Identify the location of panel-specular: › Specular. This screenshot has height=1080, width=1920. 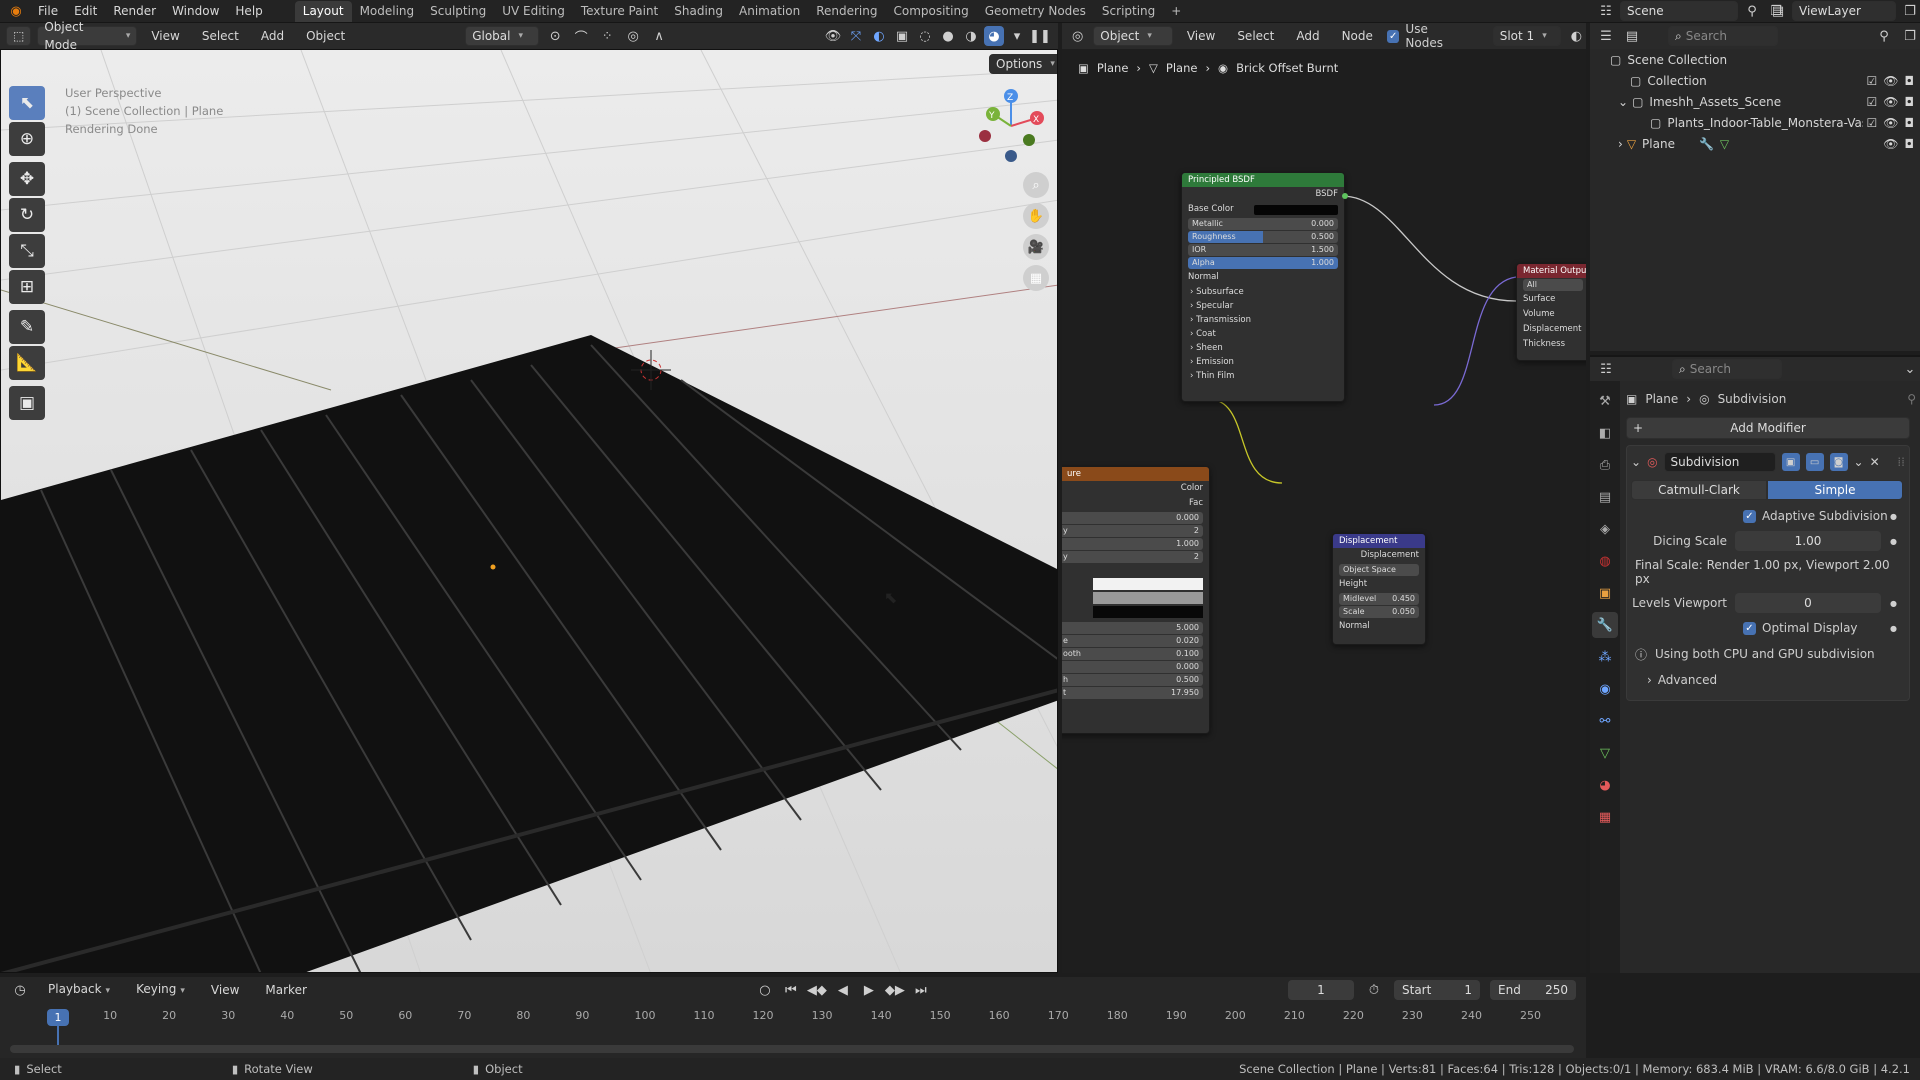
(1267, 306).